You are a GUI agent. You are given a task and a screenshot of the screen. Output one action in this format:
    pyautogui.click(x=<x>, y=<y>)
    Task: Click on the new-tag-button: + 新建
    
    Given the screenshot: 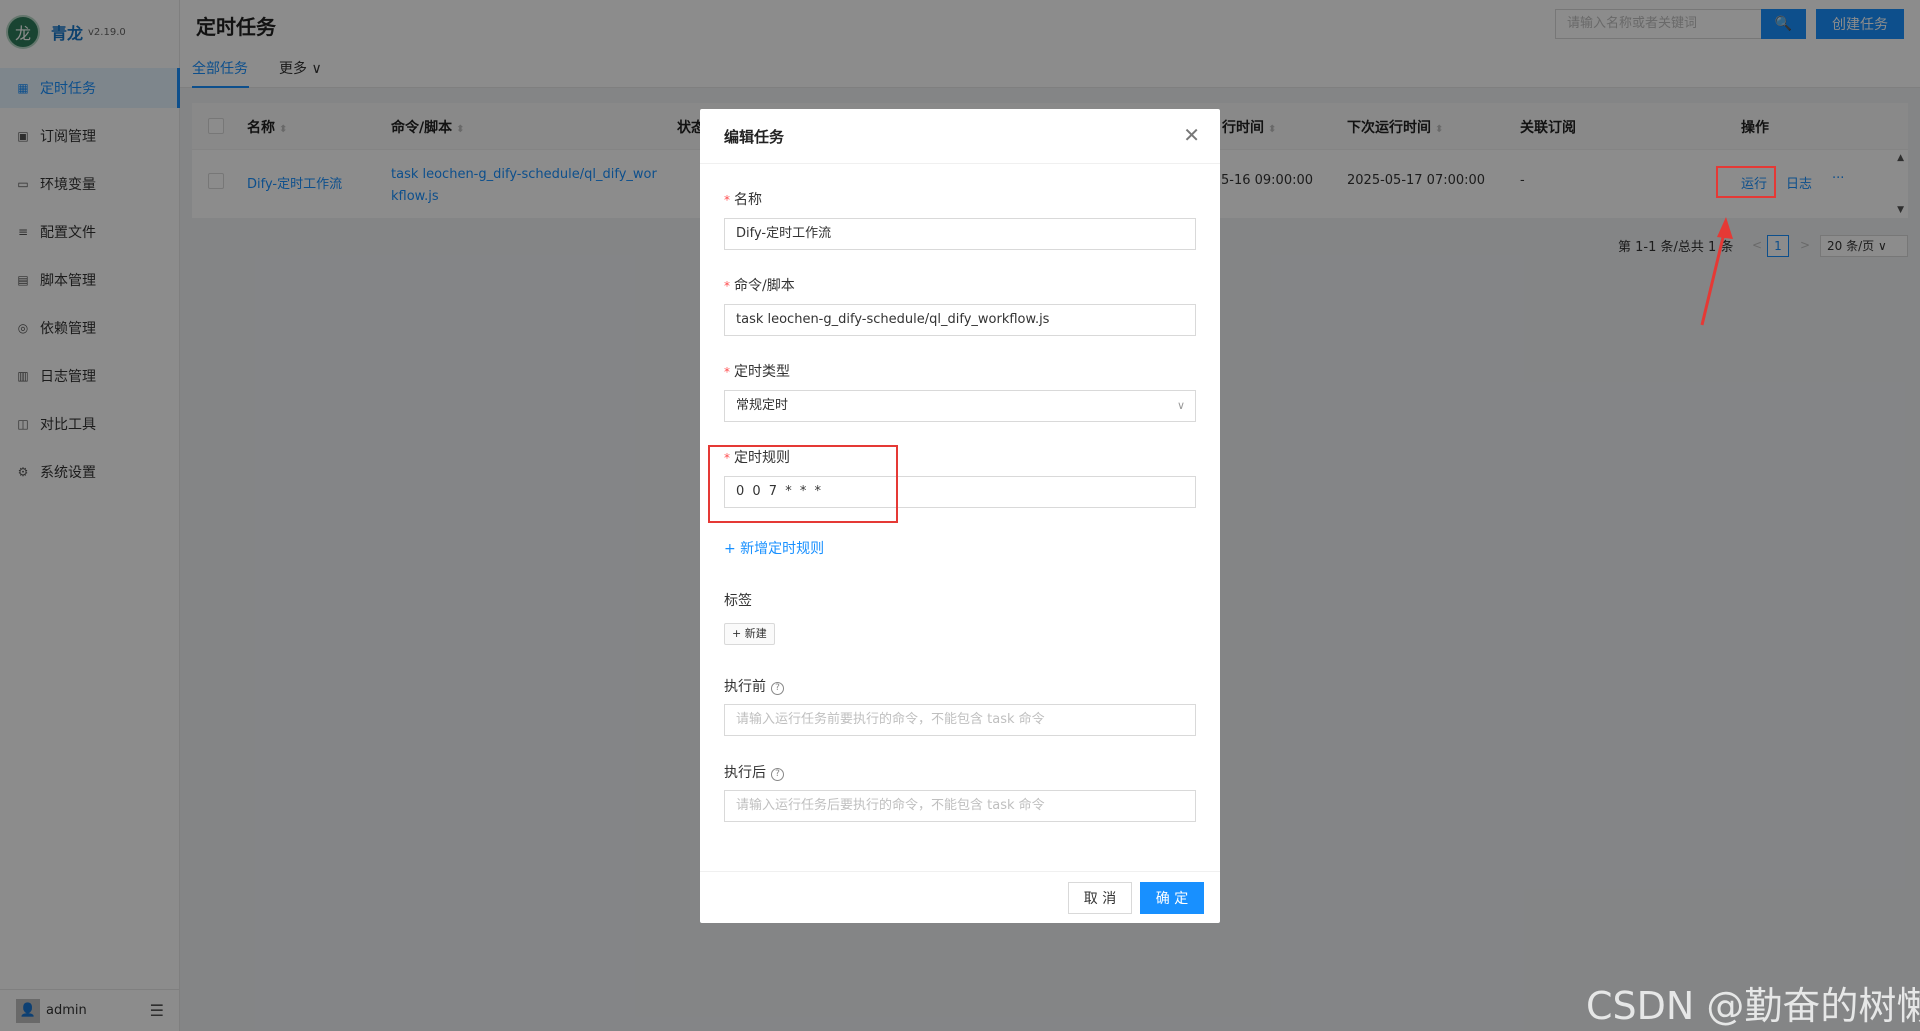 What is the action you would take?
    pyautogui.click(x=749, y=634)
    